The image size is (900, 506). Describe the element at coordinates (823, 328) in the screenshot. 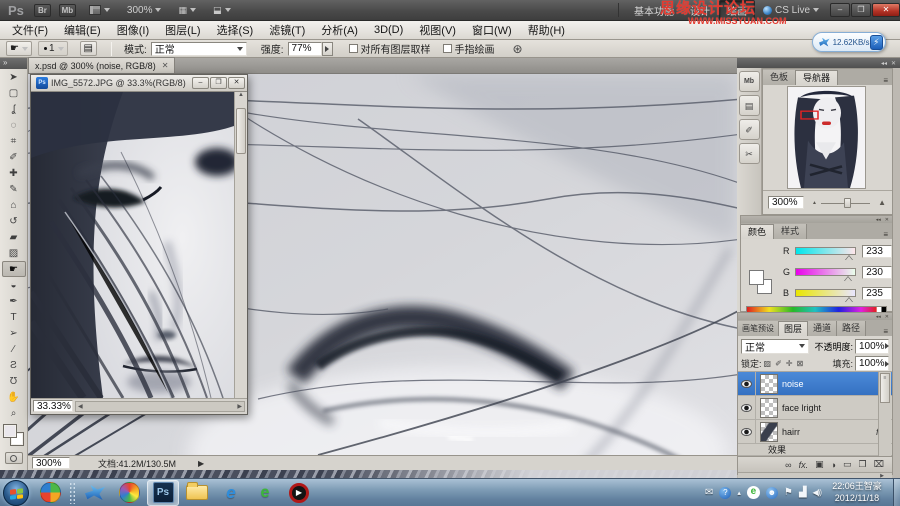

I see `tab-channels: 通道` at that location.